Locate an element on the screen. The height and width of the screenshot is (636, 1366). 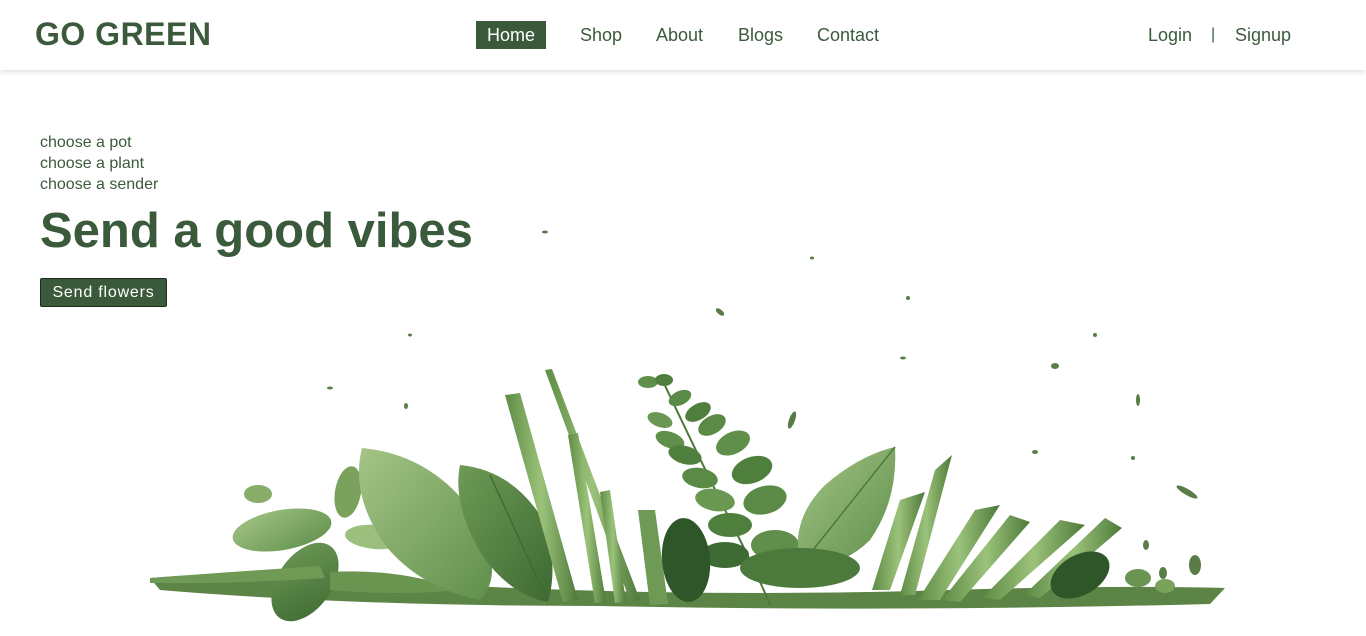
signup-link: Signup is located at coordinates (1263, 35).